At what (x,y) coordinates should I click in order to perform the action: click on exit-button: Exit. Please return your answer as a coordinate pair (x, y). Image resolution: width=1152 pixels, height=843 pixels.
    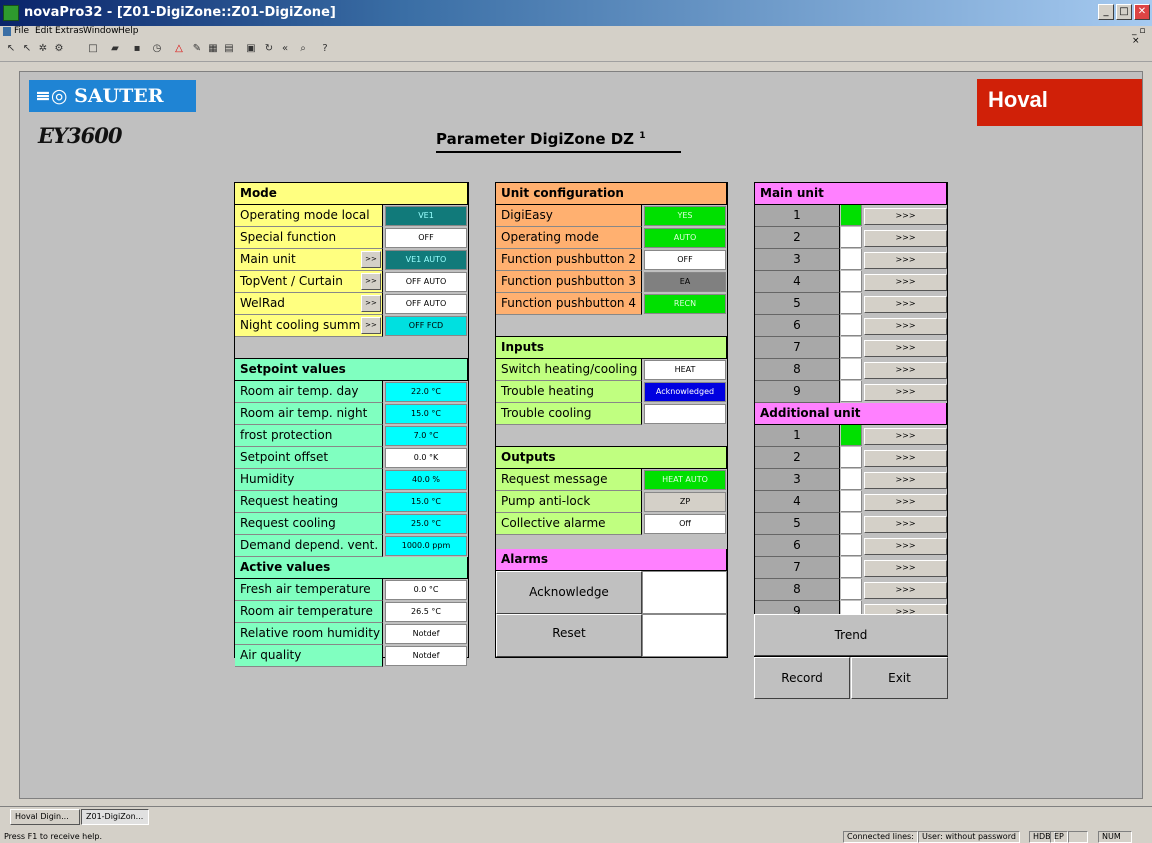
    Looking at the image, I should click on (899, 678).